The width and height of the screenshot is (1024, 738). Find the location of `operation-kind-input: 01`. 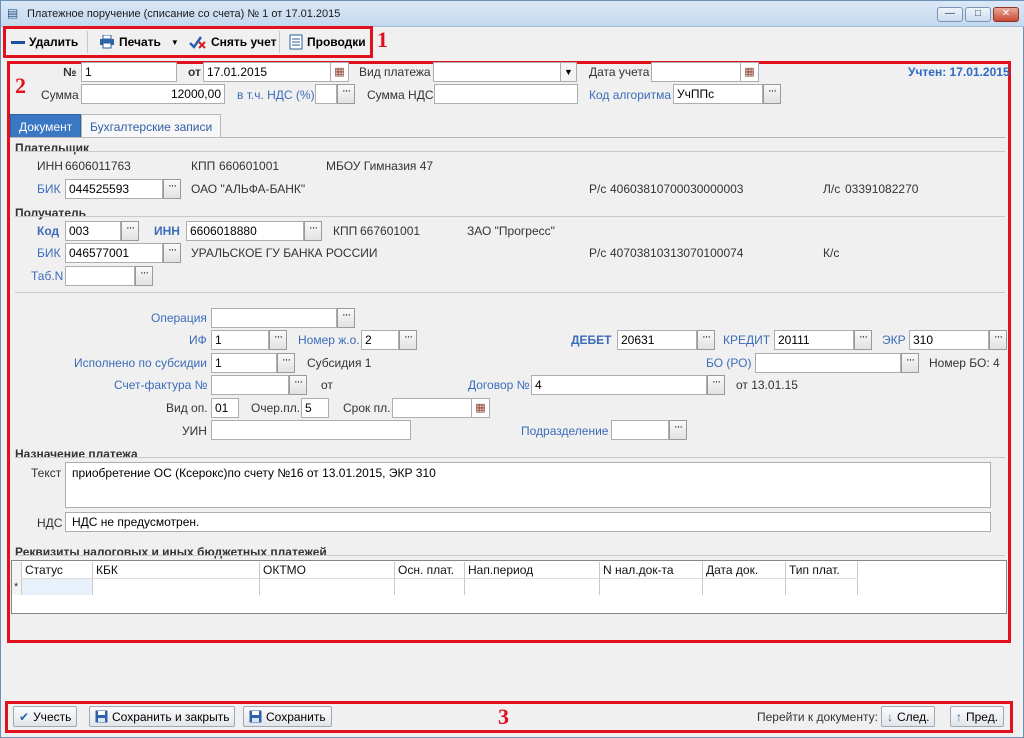

operation-kind-input: 01 is located at coordinates (225, 408).